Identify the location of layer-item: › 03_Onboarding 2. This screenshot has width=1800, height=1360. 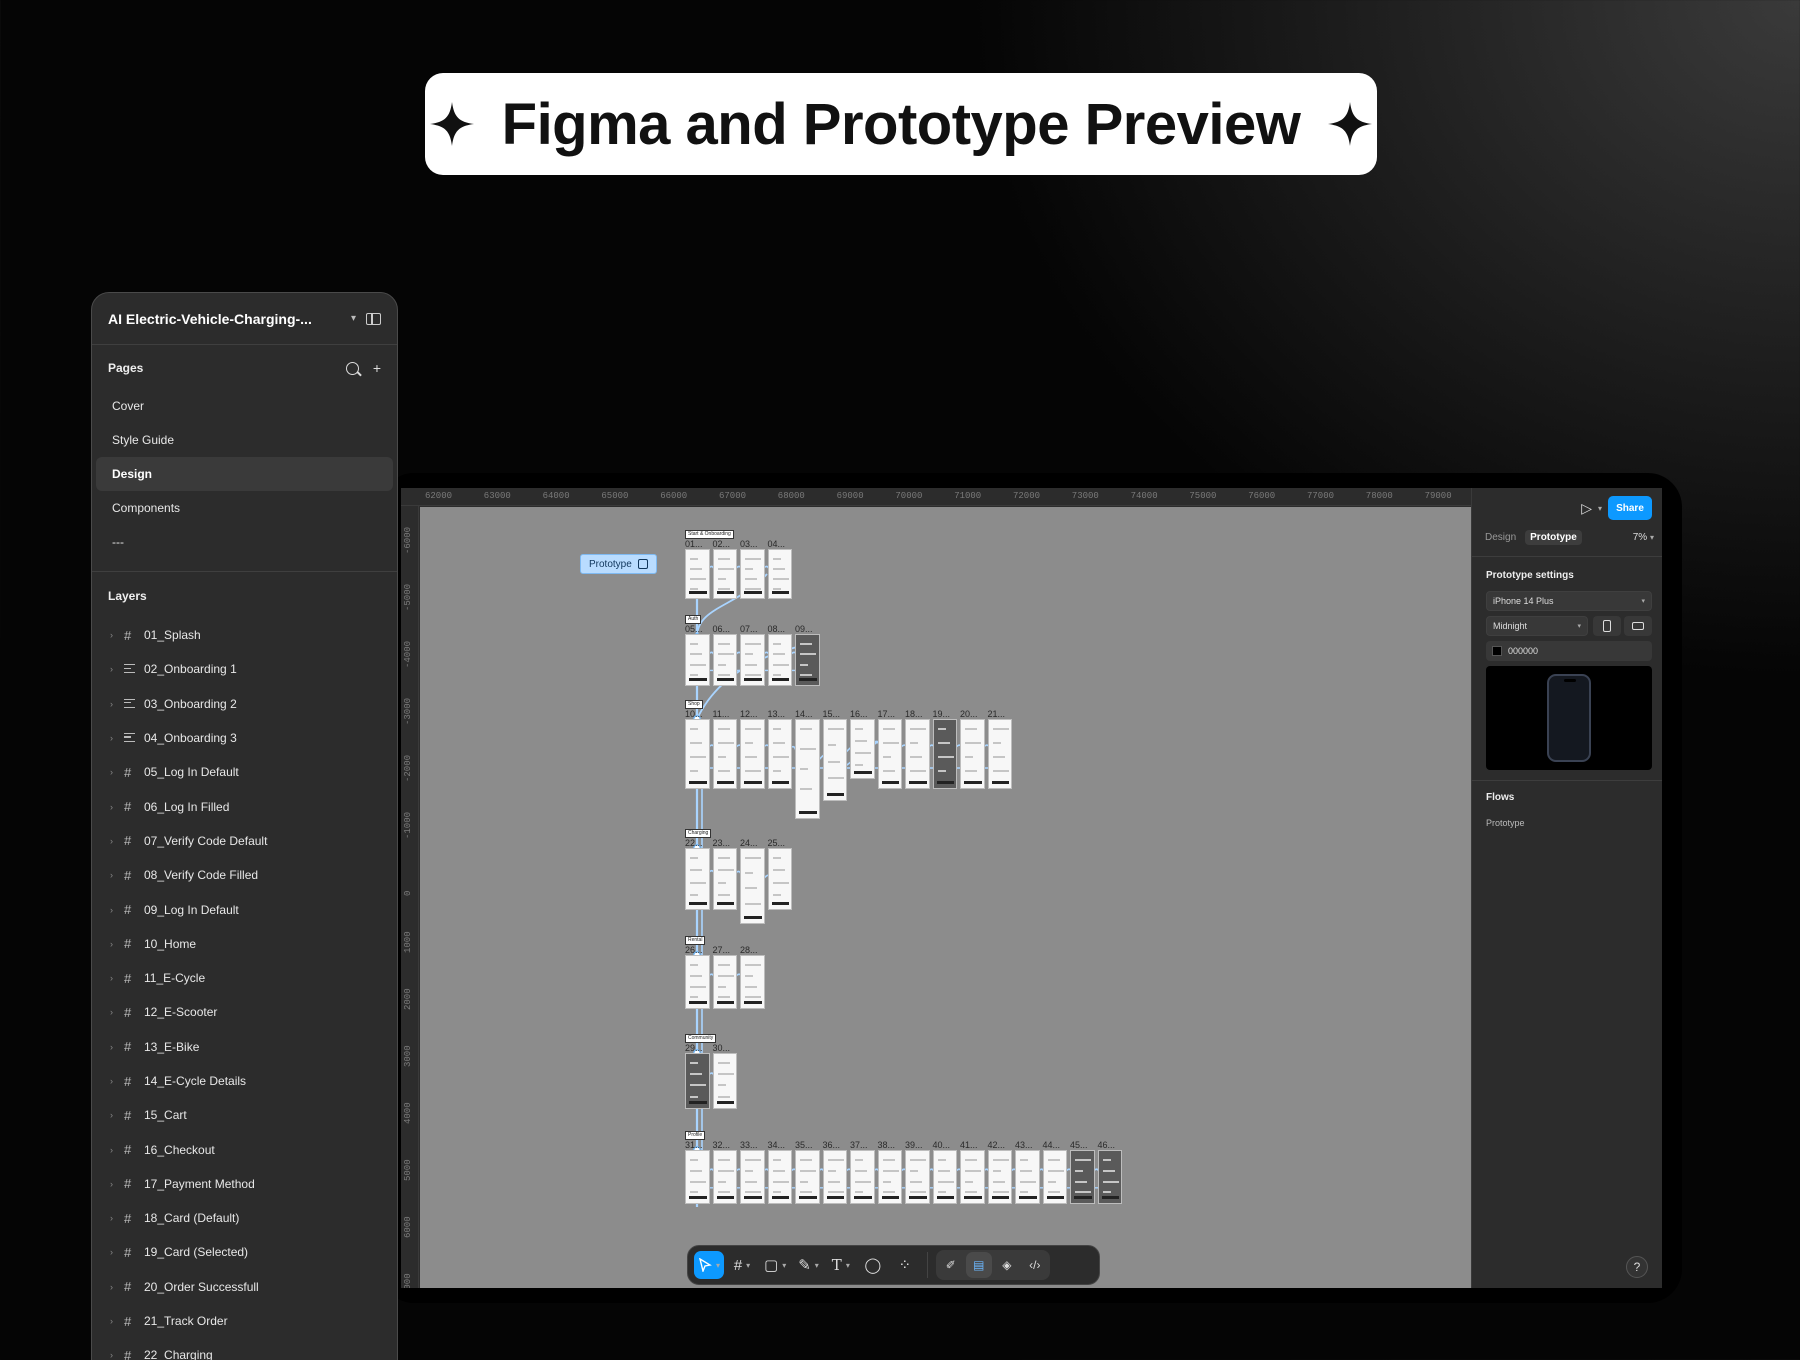
(244, 704).